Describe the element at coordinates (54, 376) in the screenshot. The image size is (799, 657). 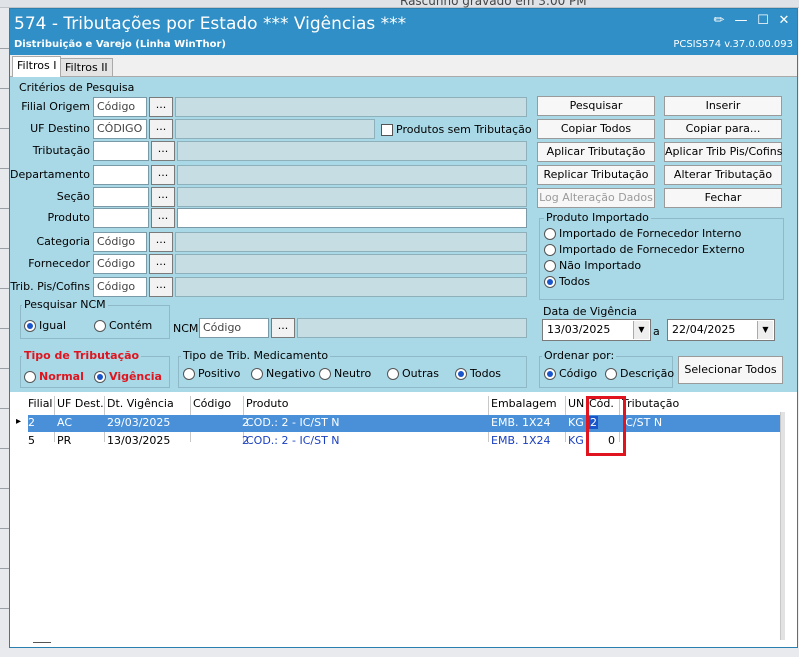
I see `radio-tipo-normal: Normal` at that location.